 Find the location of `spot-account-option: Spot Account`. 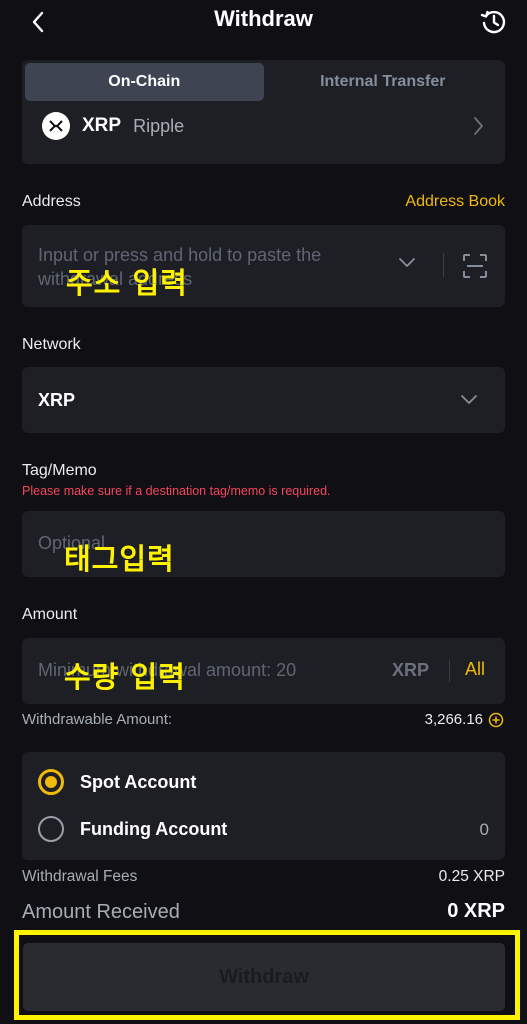

spot-account-option: Spot Account is located at coordinates (117, 782).